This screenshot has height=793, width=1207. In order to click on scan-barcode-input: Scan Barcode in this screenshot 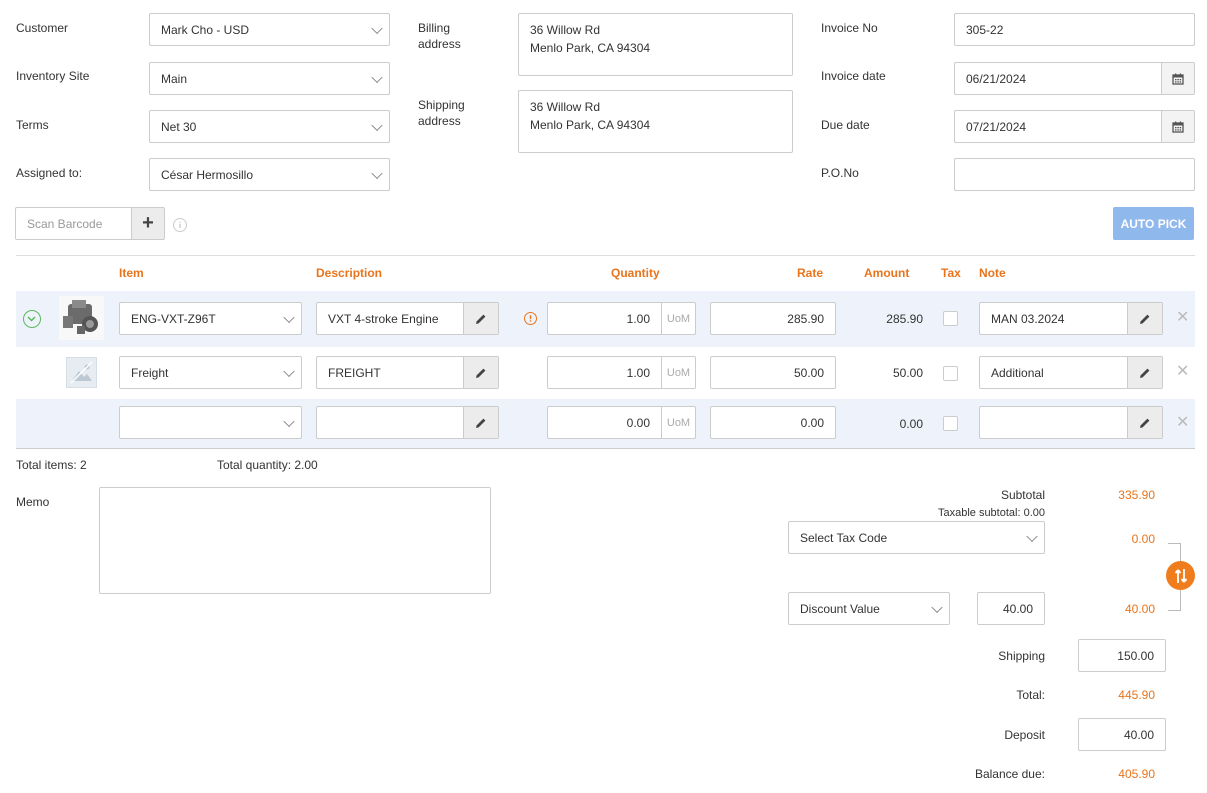, I will do `click(73, 223)`.